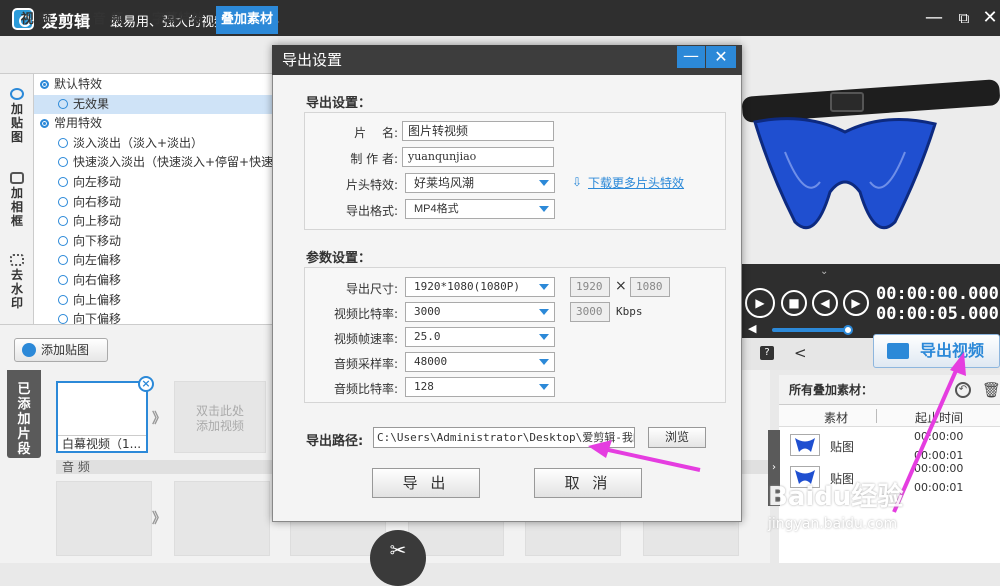 The image size is (1000, 586). I want to click on sidebar-item-add-sticker: 加 贴 图, so click(17, 116).